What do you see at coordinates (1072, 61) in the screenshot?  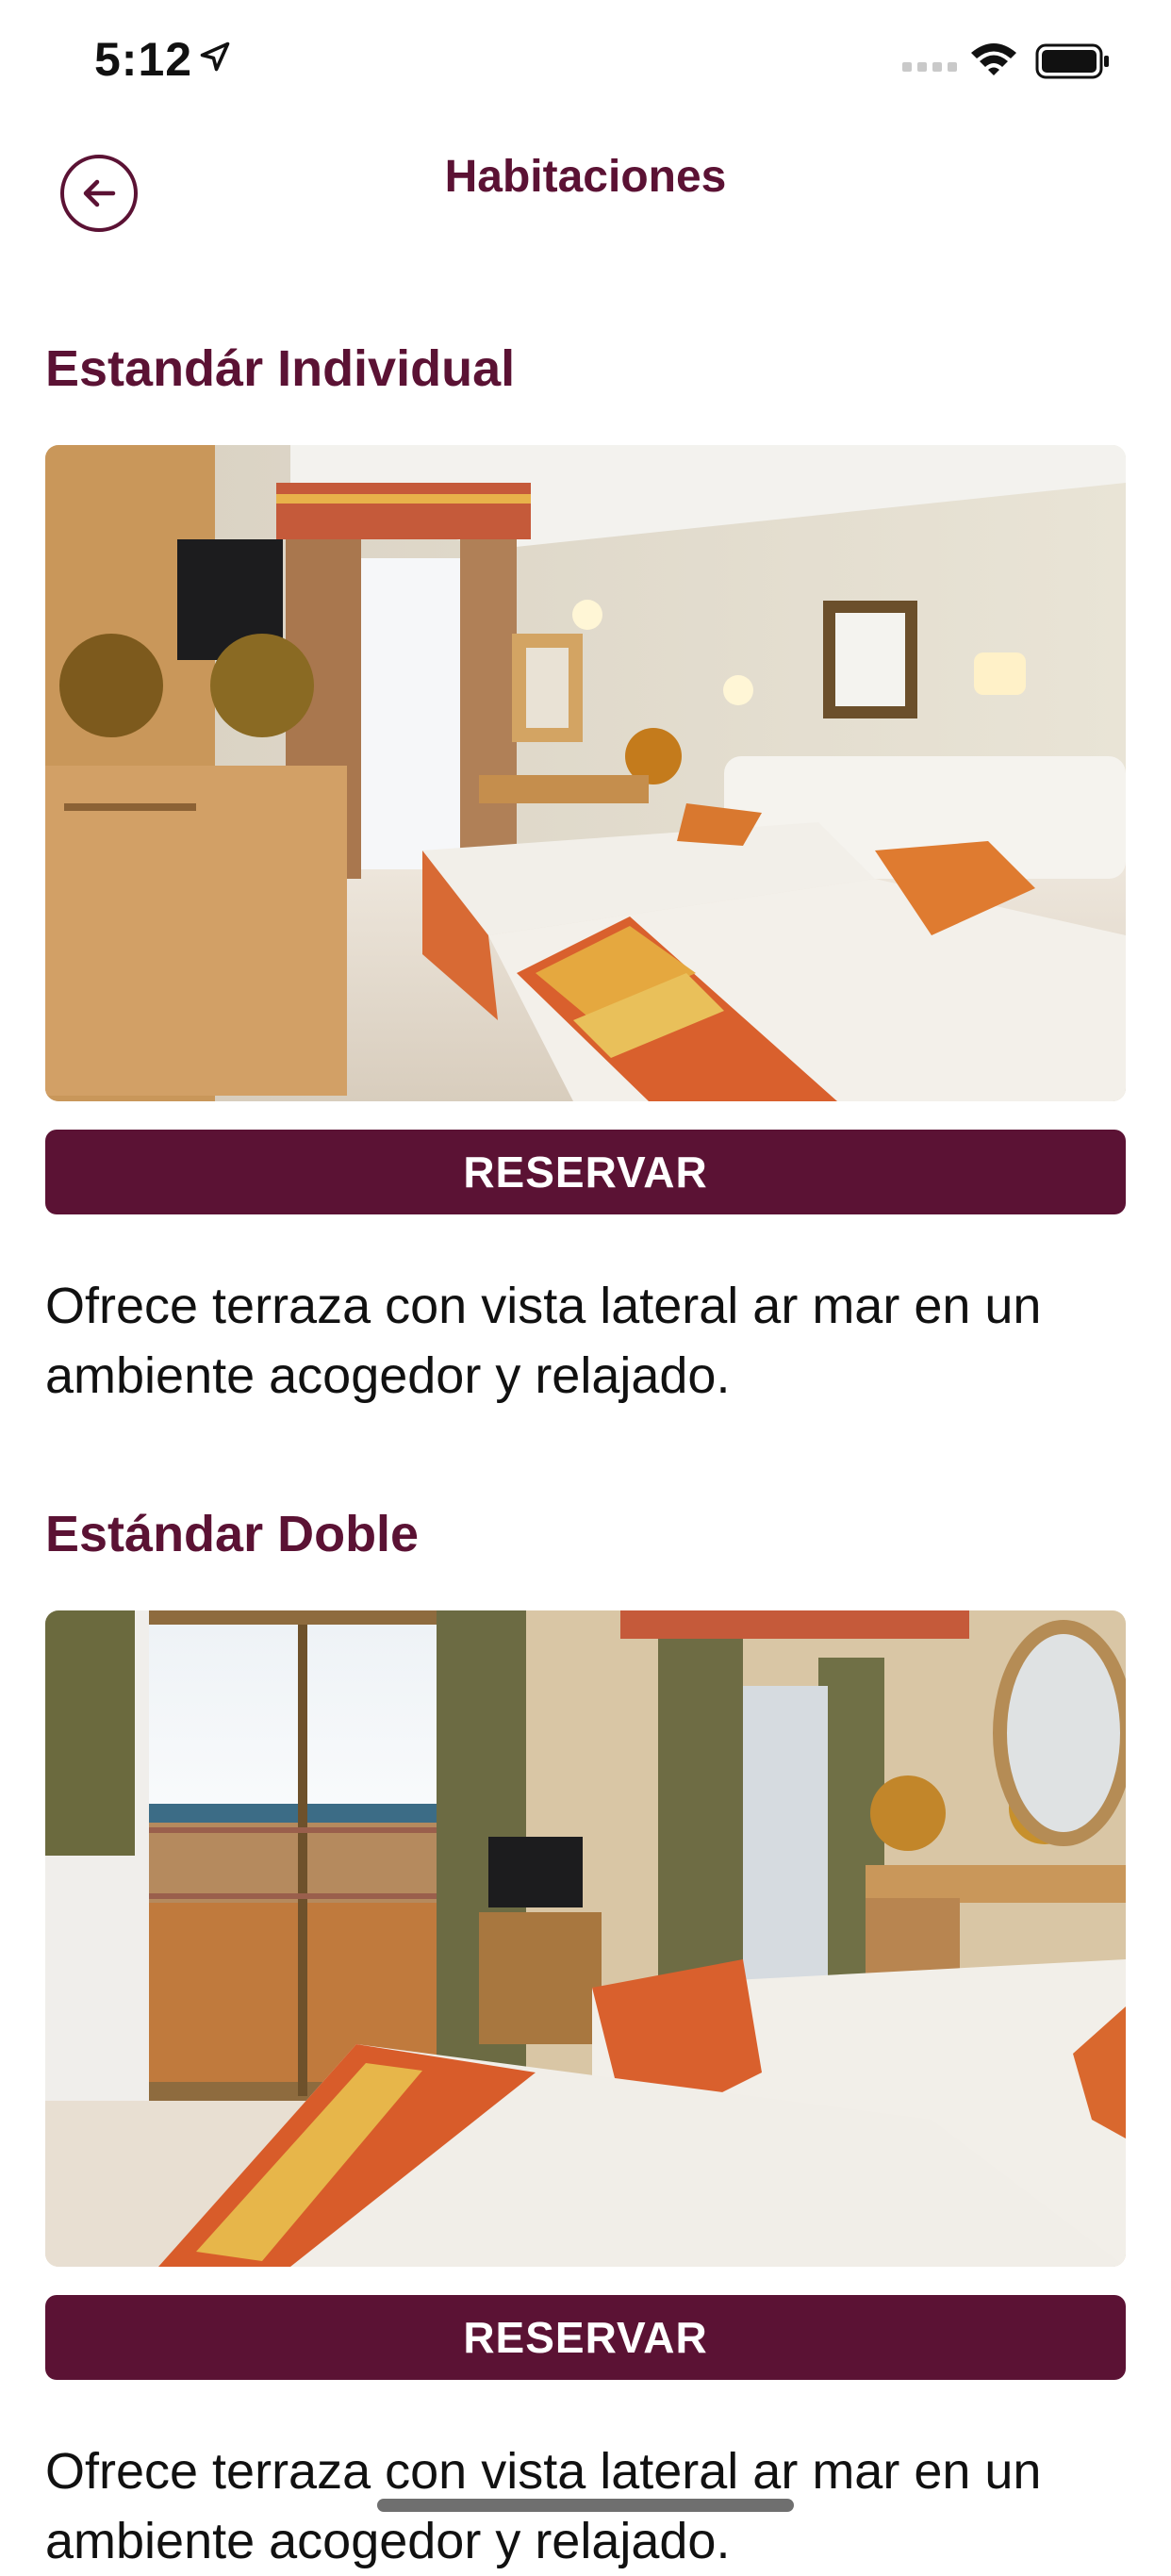 I see `battery-icon` at bounding box center [1072, 61].